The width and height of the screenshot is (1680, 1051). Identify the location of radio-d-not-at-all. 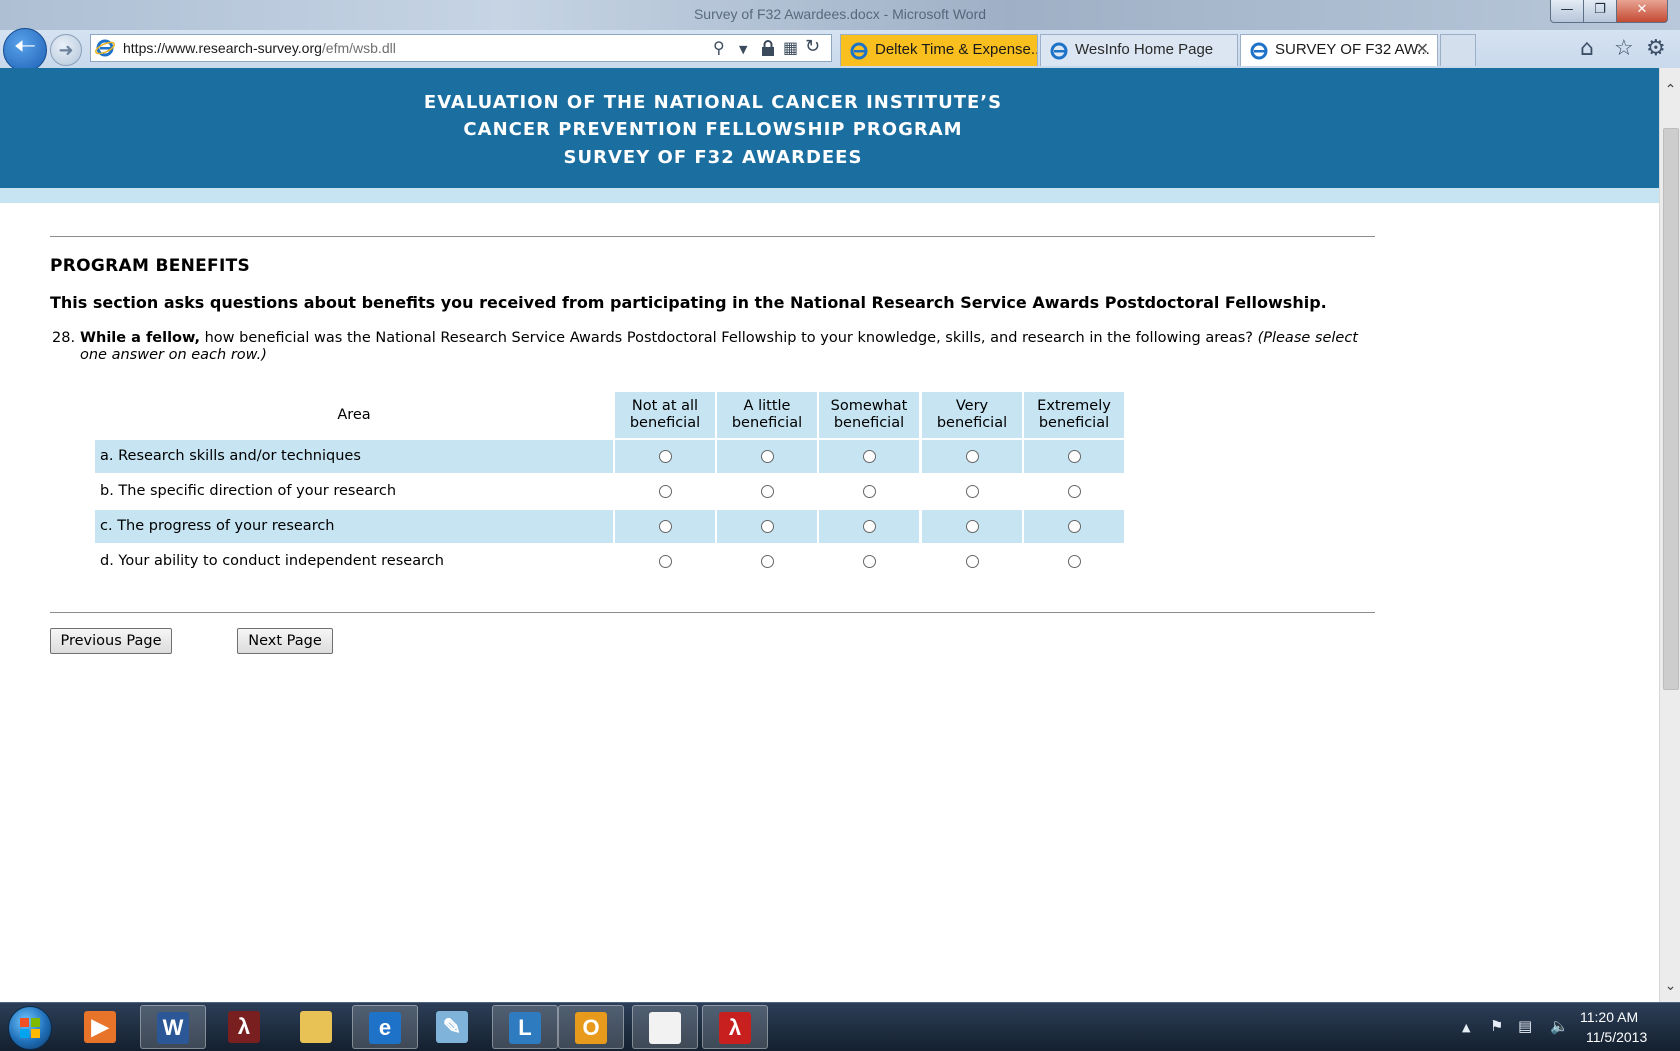
(665, 561).